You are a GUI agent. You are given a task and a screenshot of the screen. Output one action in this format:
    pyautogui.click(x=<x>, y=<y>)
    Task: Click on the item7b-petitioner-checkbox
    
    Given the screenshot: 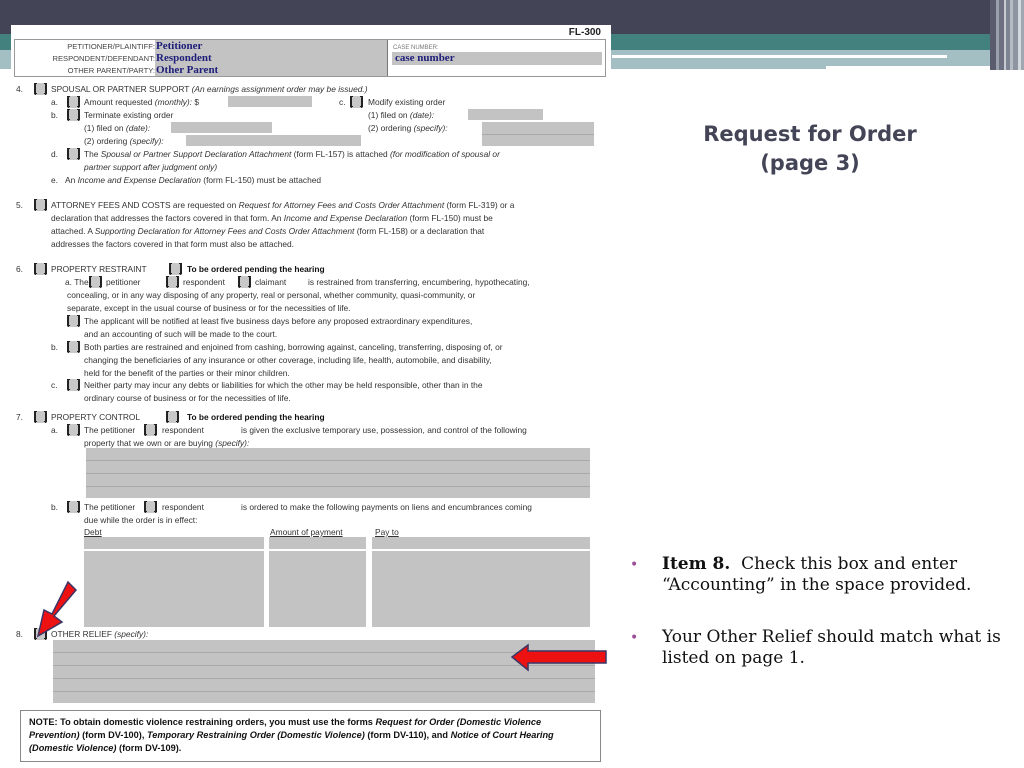 What is the action you would take?
    pyautogui.click(x=73, y=507)
    